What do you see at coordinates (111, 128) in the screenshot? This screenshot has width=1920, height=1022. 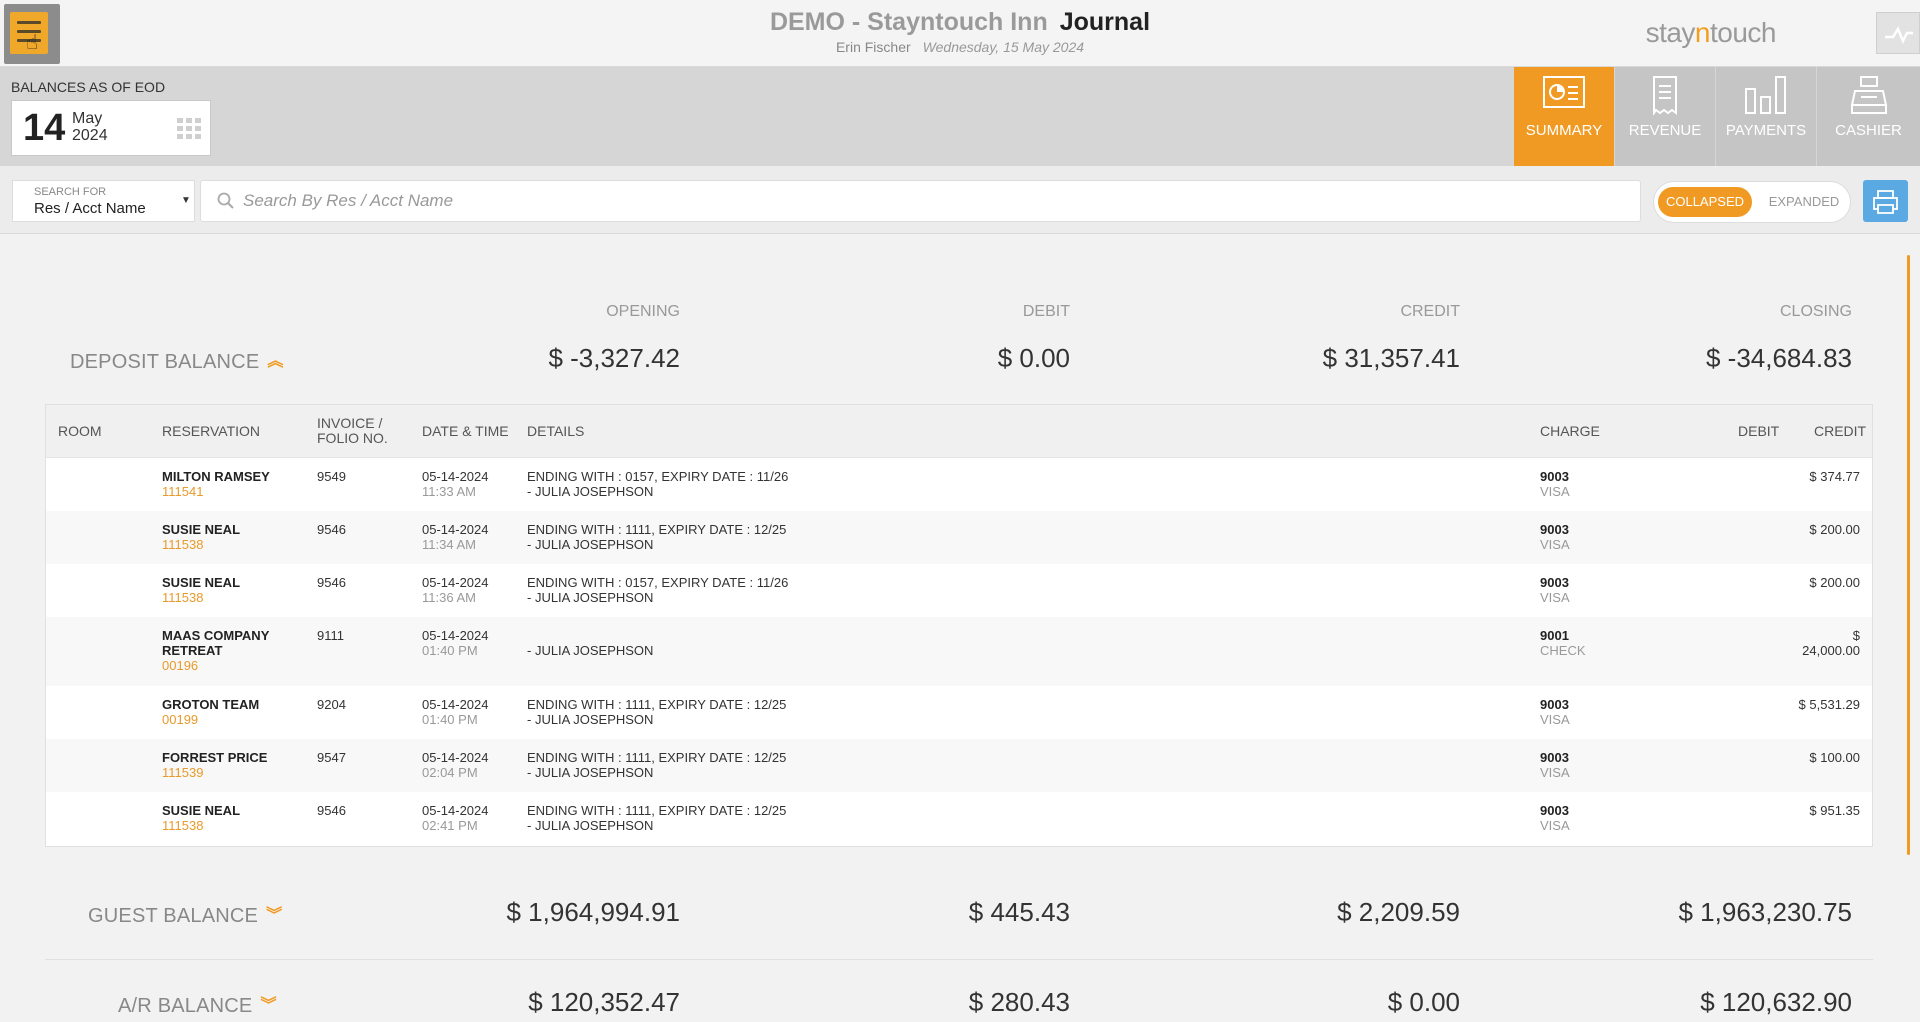 I see `eod-date-picker: 14 May 2024` at bounding box center [111, 128].